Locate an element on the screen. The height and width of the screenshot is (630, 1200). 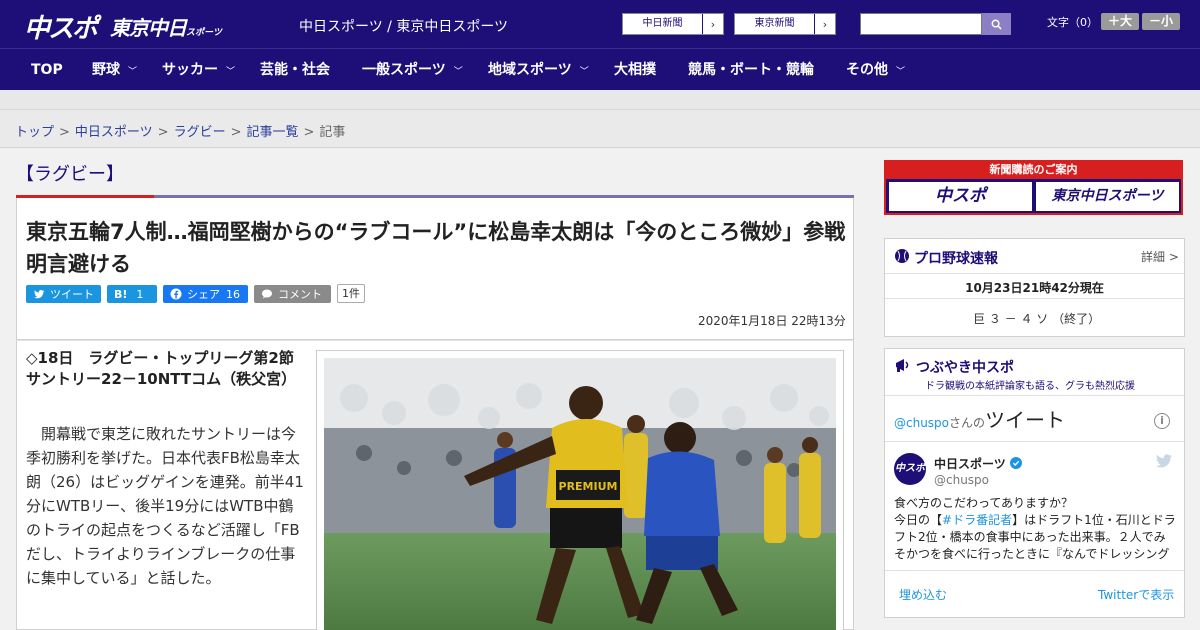
nav-item-general-sports: 一般スポーツ ﹀ is located at coordinates (412, 70).